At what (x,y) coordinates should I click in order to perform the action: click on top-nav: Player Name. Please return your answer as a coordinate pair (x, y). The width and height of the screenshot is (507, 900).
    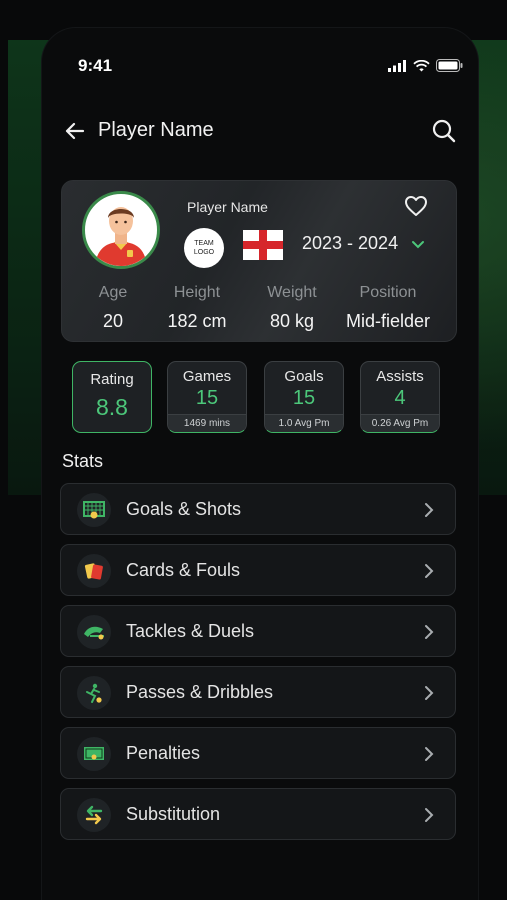
    Looking at the image, I should click on (259, 131).